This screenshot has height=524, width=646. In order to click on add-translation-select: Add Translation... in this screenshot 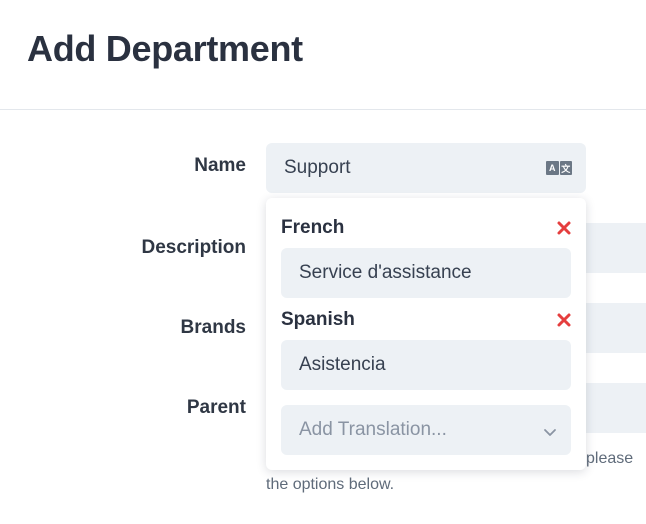, I will do `click(426, 430)`.